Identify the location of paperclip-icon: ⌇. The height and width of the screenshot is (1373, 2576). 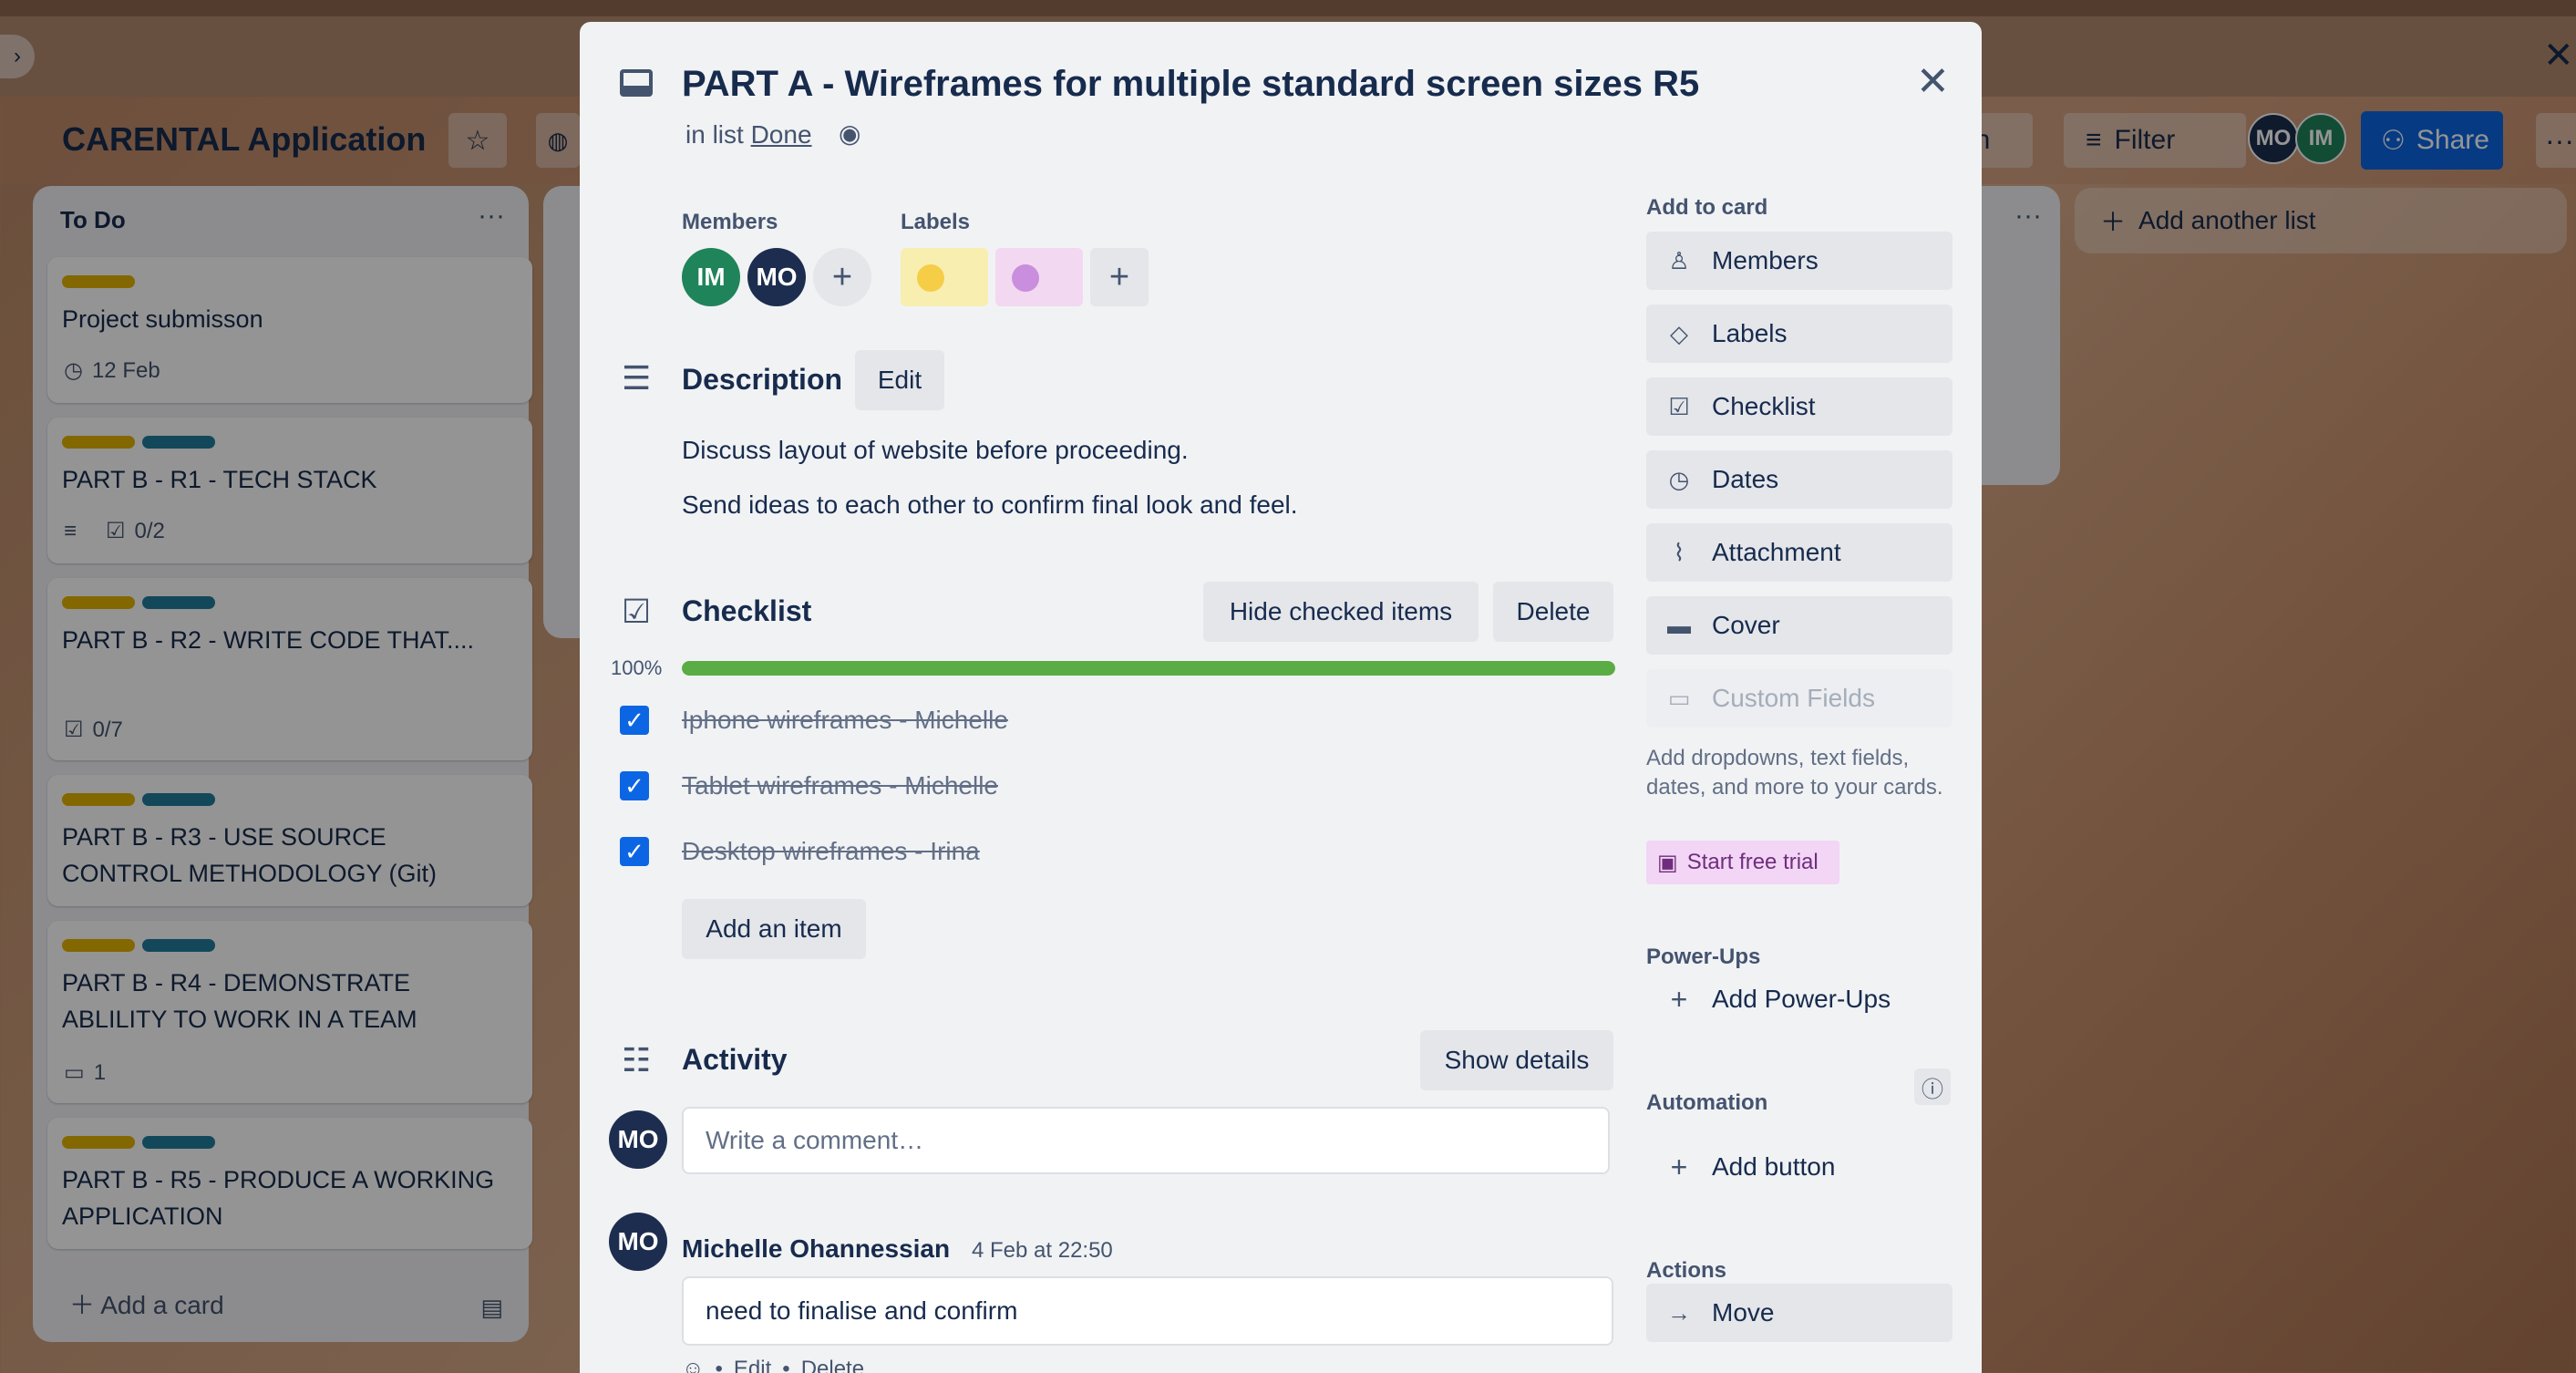
(1679, 552).